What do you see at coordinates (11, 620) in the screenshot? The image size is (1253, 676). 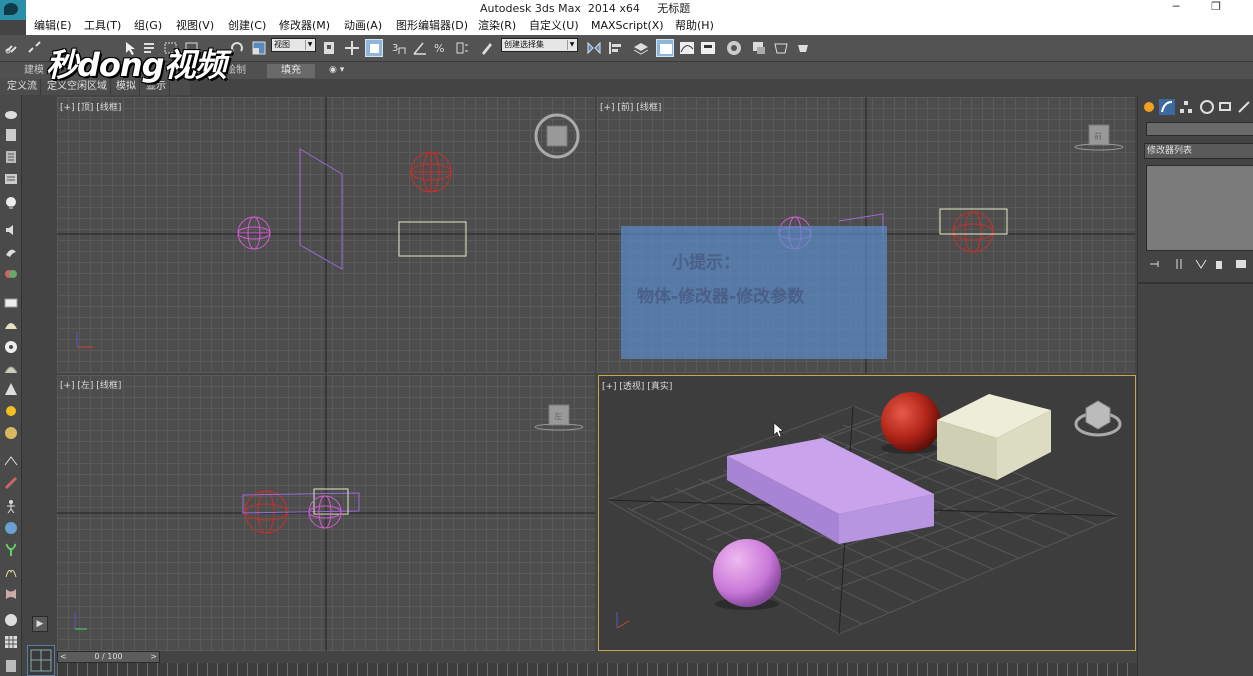 I see `sphere-icon` at bounding box center [11, 620].